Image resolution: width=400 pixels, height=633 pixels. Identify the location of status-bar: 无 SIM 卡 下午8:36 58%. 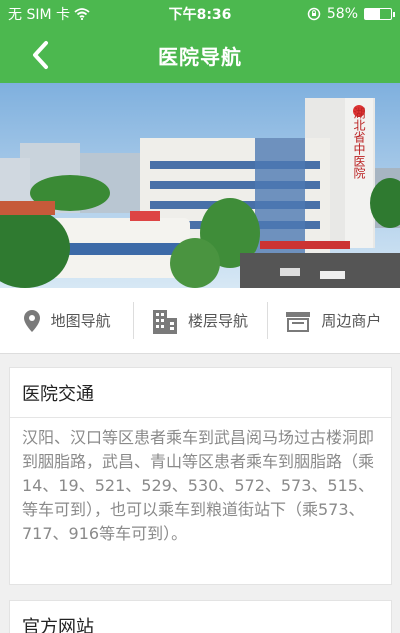
(200, 14).